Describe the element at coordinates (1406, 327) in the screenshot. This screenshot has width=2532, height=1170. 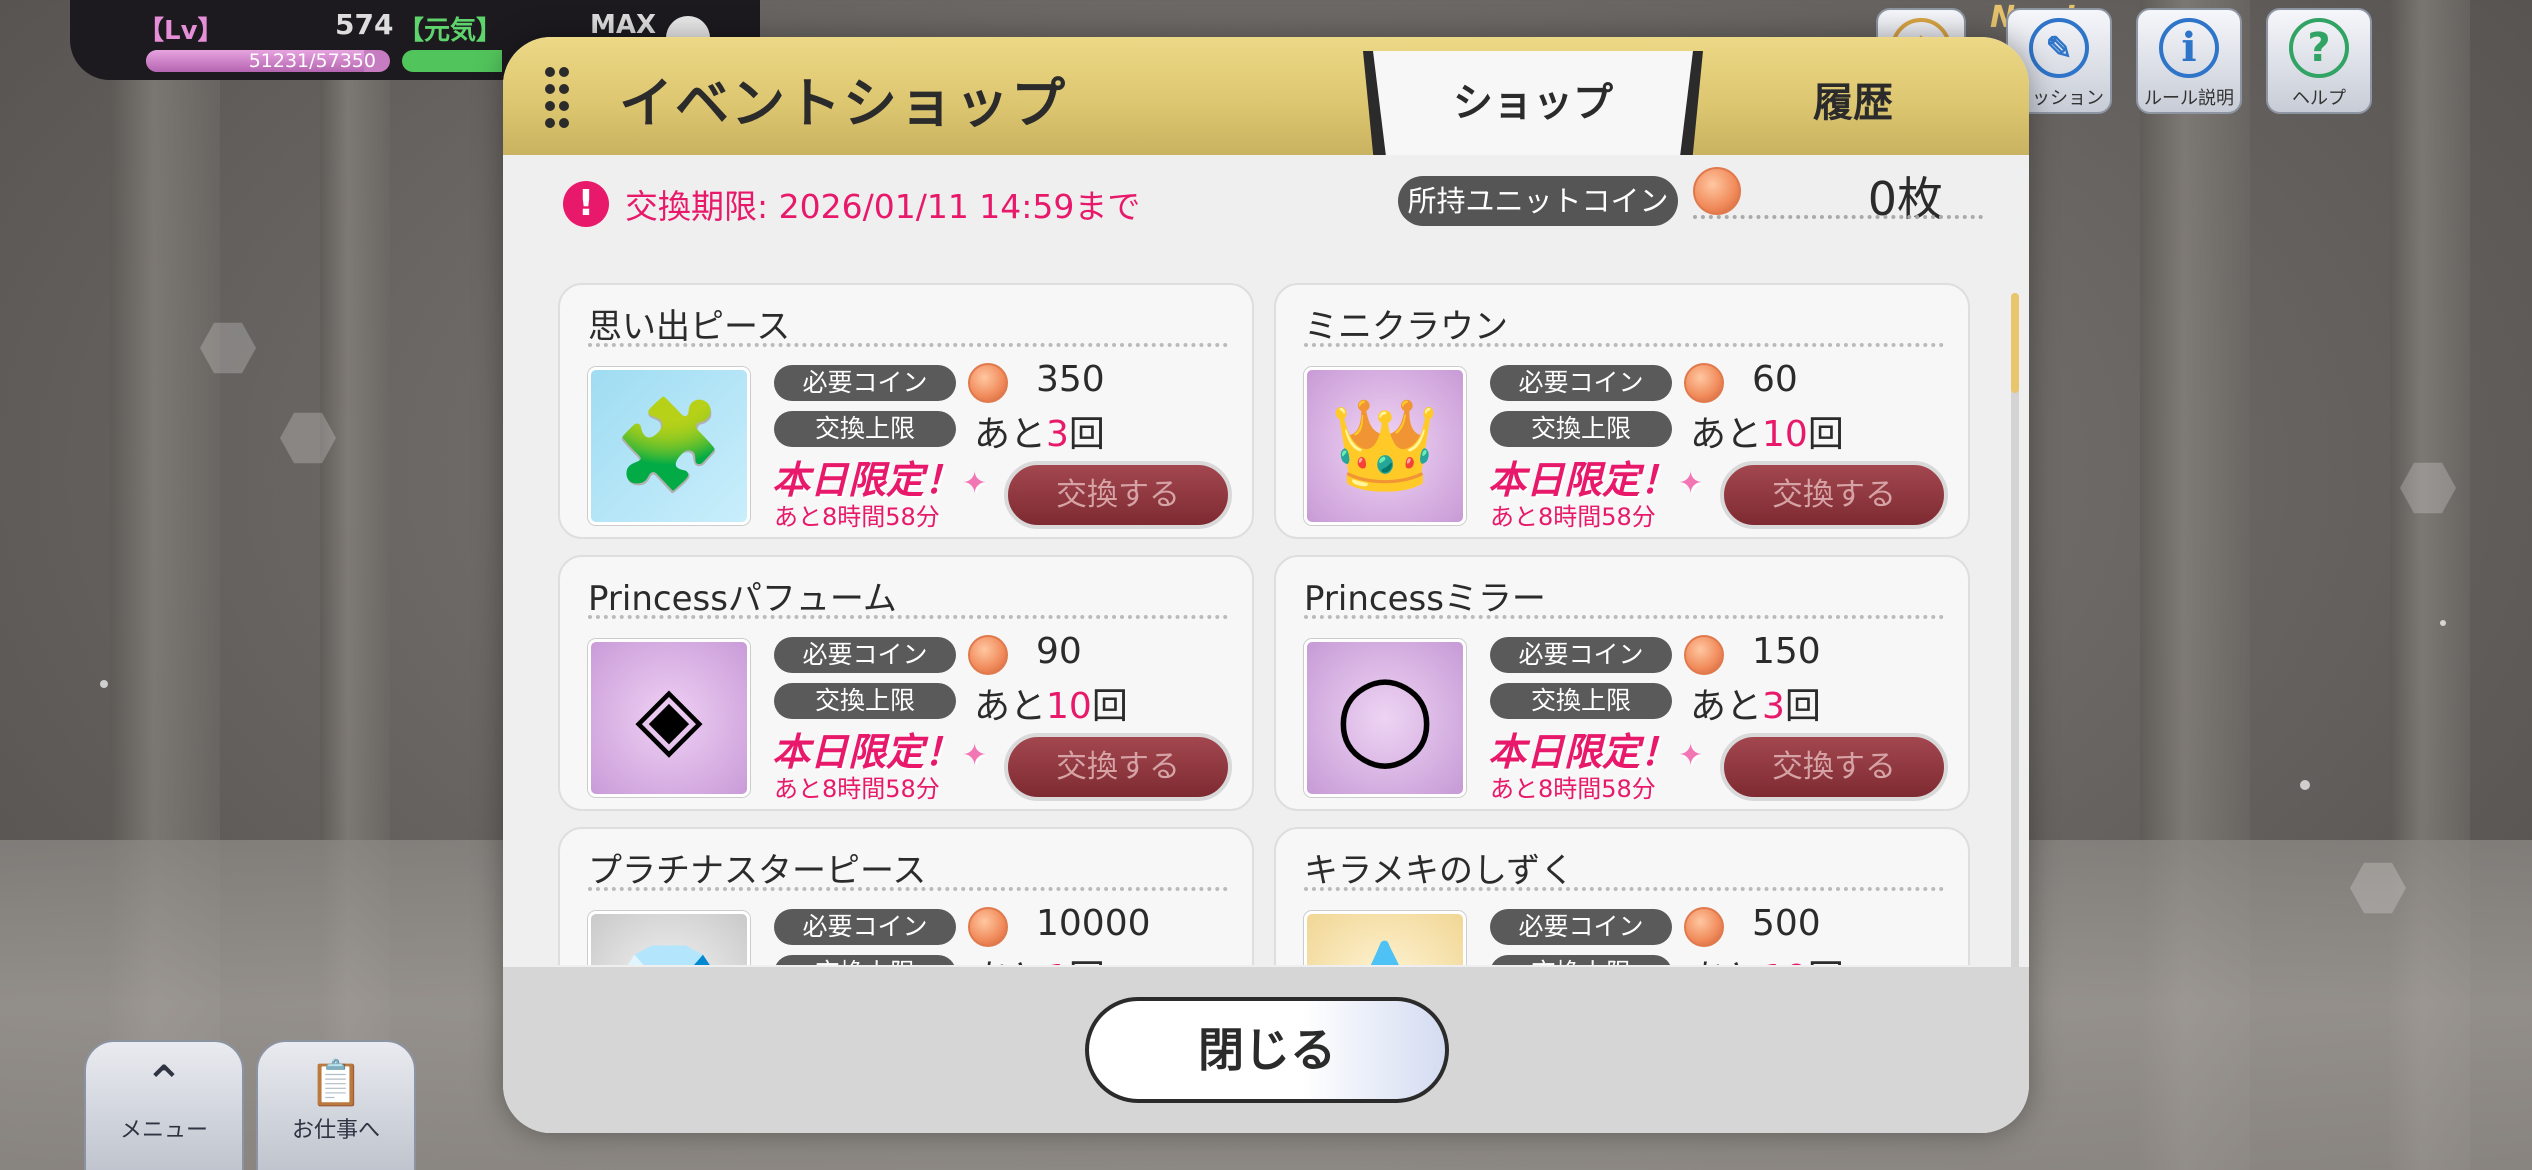
I see `item-name: ミニクラウン` at that location.